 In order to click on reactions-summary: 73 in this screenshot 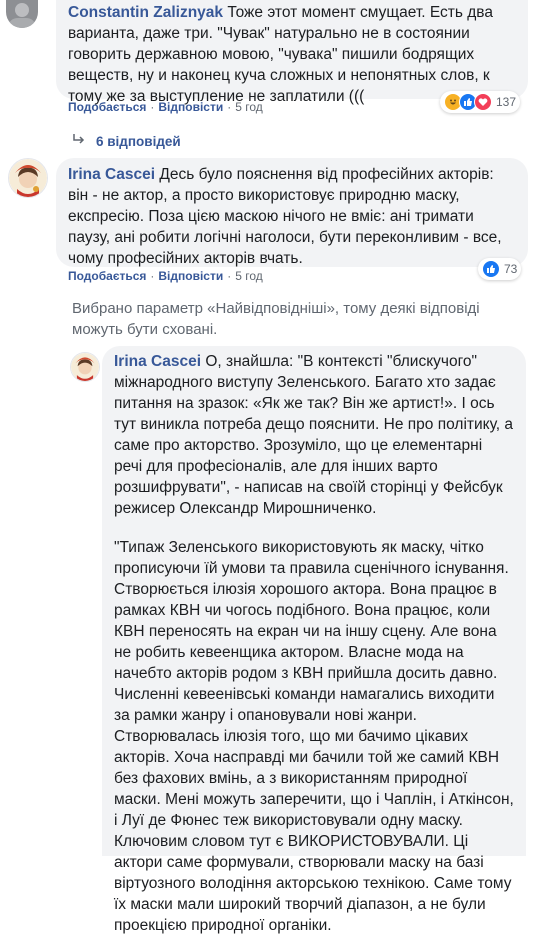, I will do `click(500, 269)`.